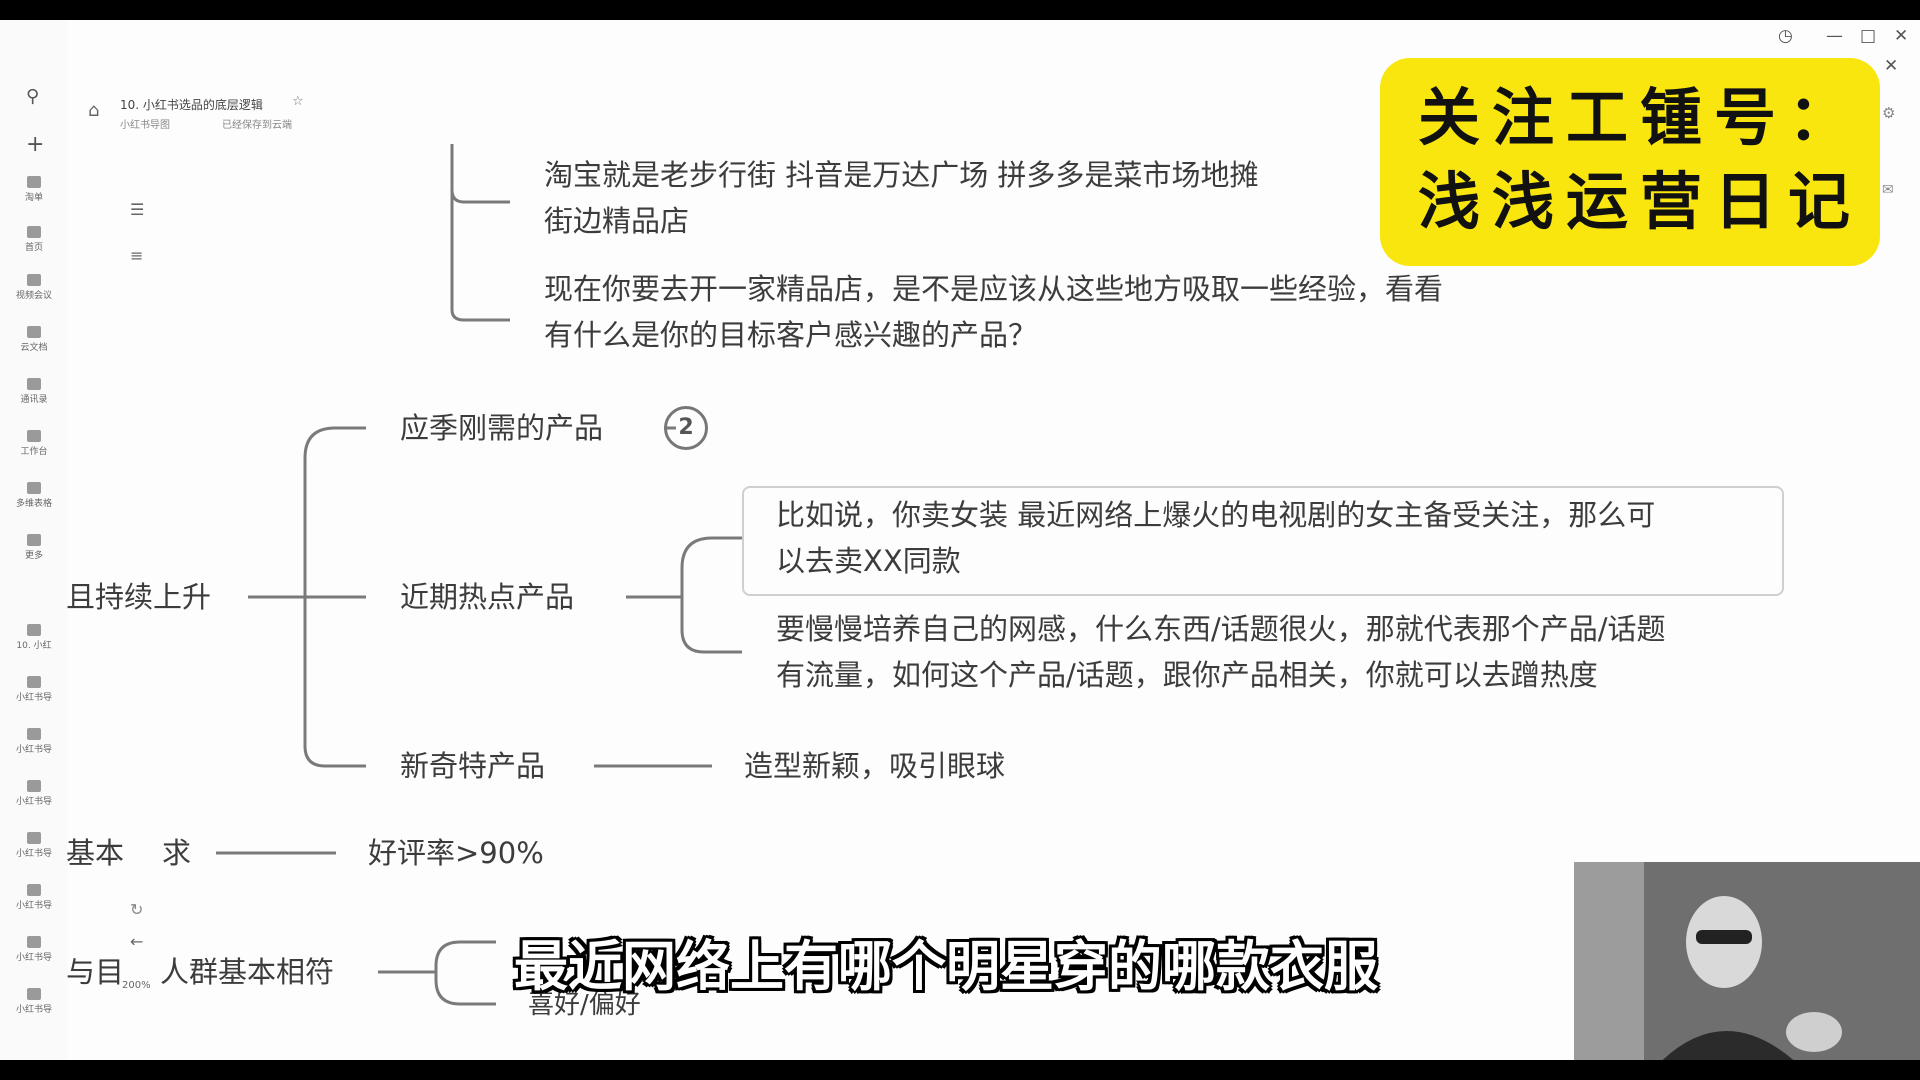 The width and height of the screenshot is (1920, 1080). What do you see at coordinates (686, 428) in the screenshot?
I see `collapsed-count-badge: 2` at bounding box center [686, 428].